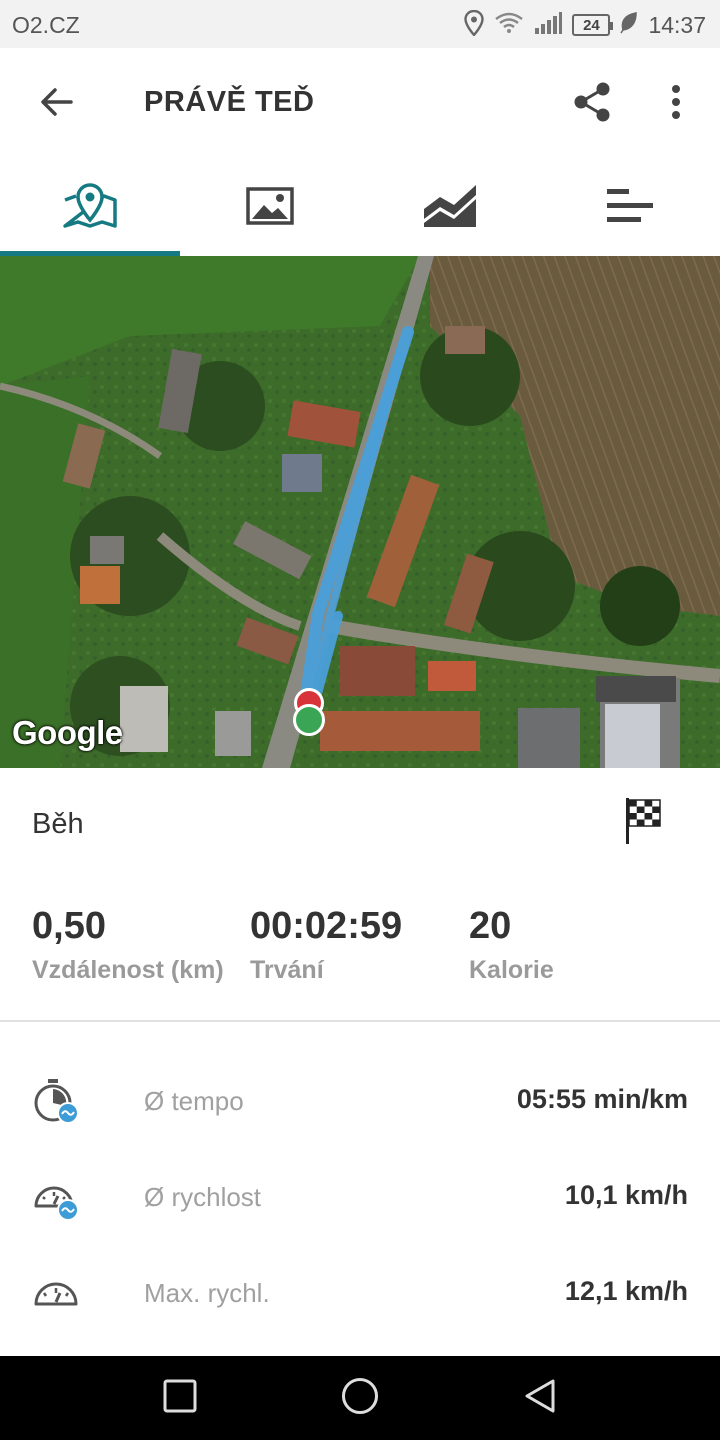  Describe the element at coordinates (360, 1021) in the screenshot. I see `section-divider` at that location.